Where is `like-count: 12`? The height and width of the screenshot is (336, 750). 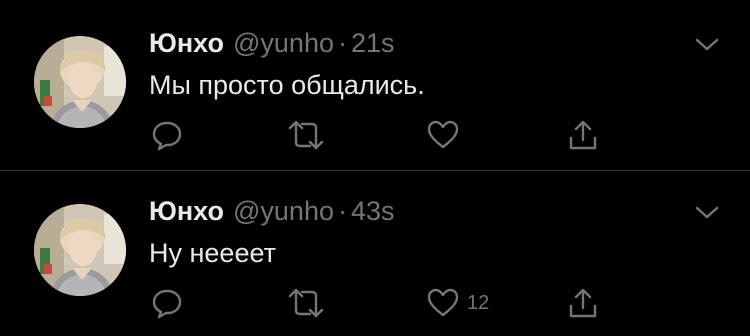
like-count: 12 is located at coordinates (478, 302).